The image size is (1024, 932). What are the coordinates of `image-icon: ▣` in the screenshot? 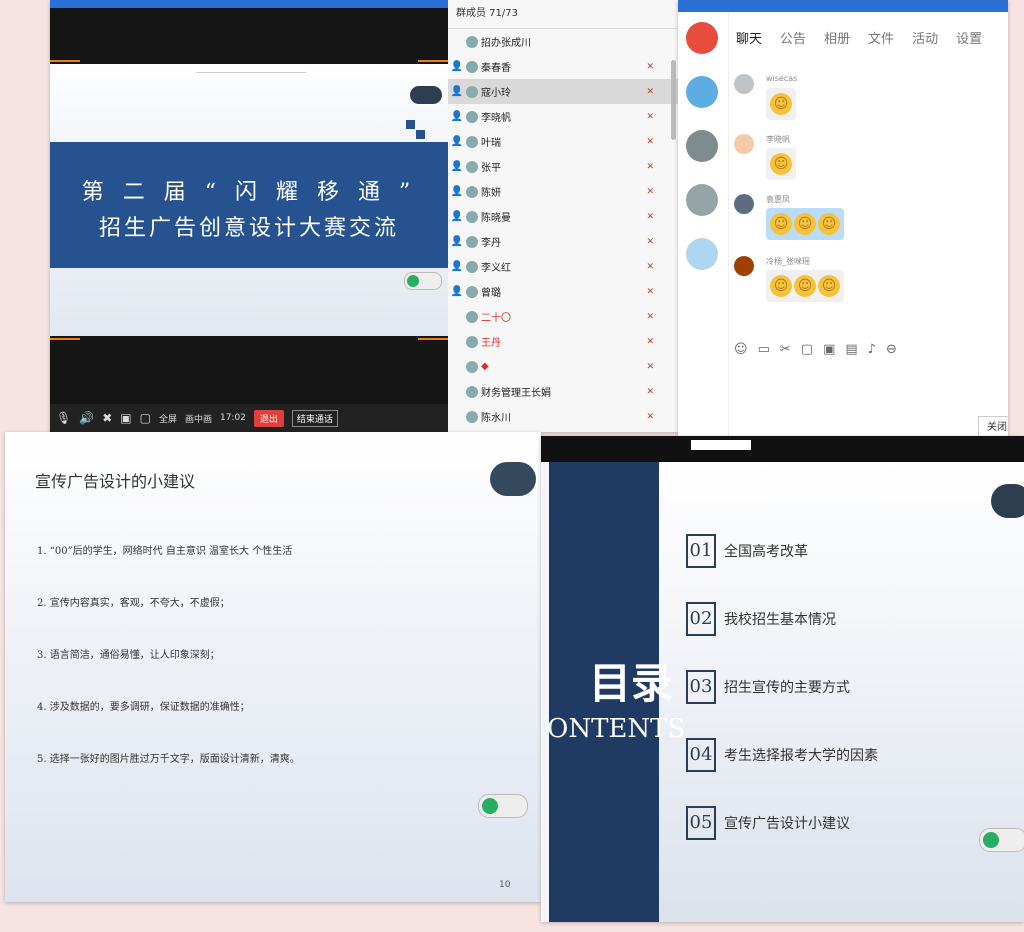 It's located at (829, 349).